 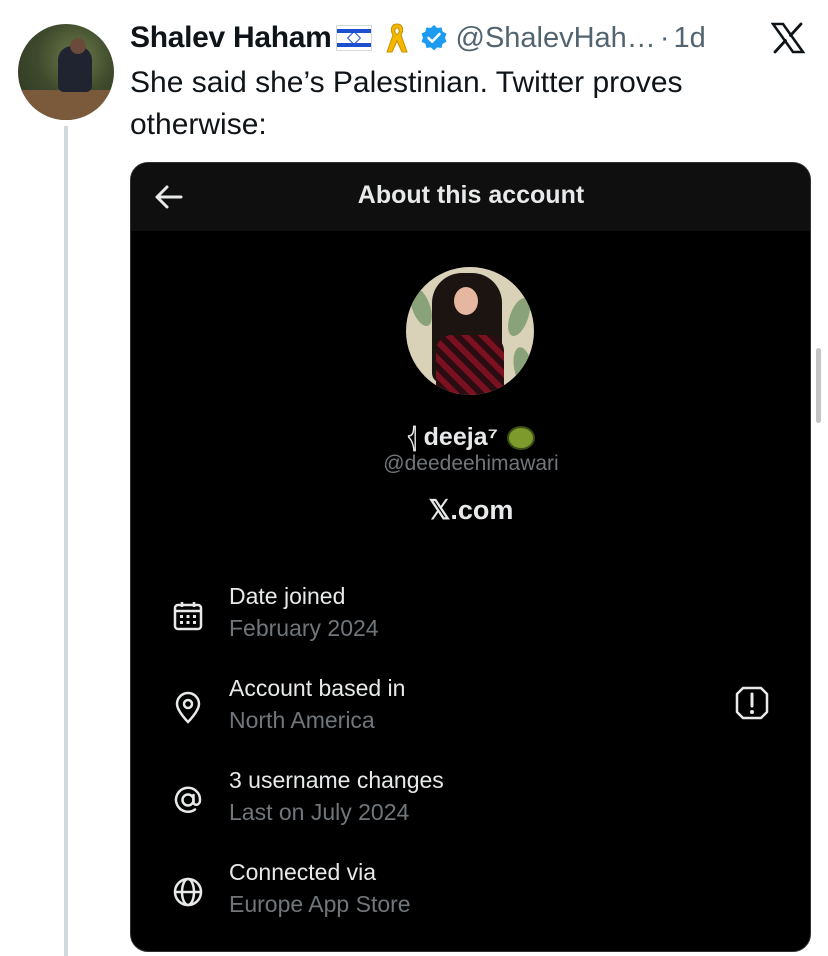 What do you see at coordinates (353, 38) in the screenshot?
I see `israel-flag-icon` at bounding box center [353, 38].